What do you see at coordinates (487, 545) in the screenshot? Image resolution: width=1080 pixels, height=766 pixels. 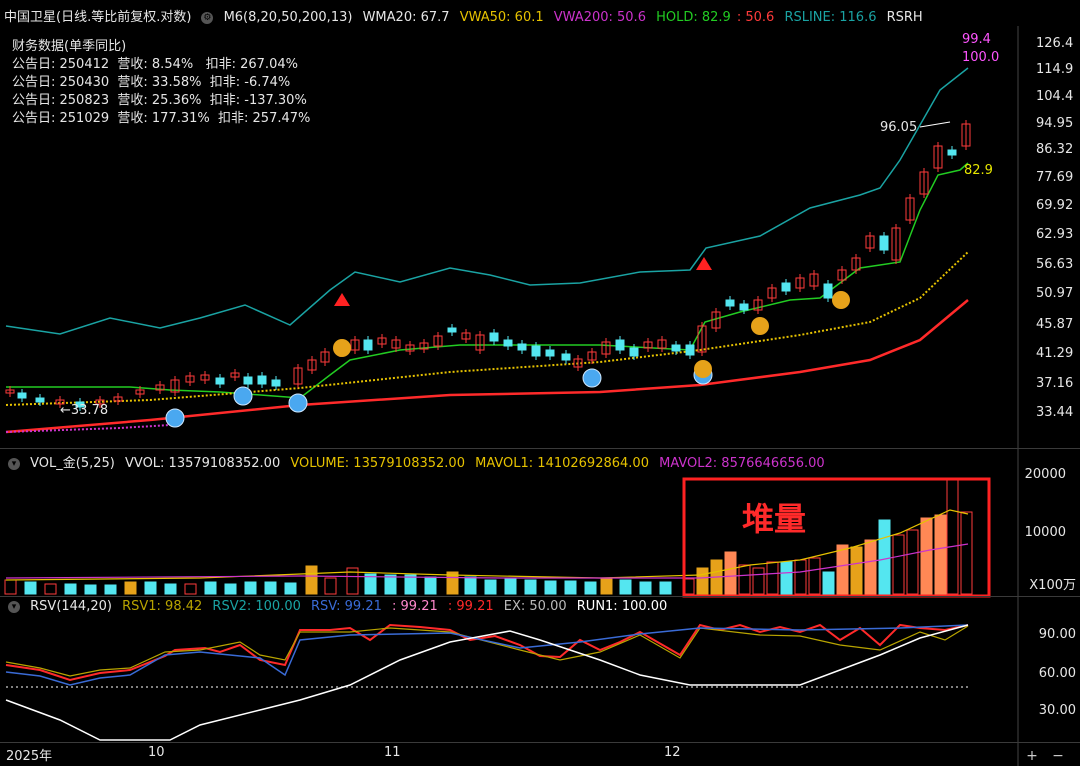 I see `mavol1-series` at bounding box center [487, 545].